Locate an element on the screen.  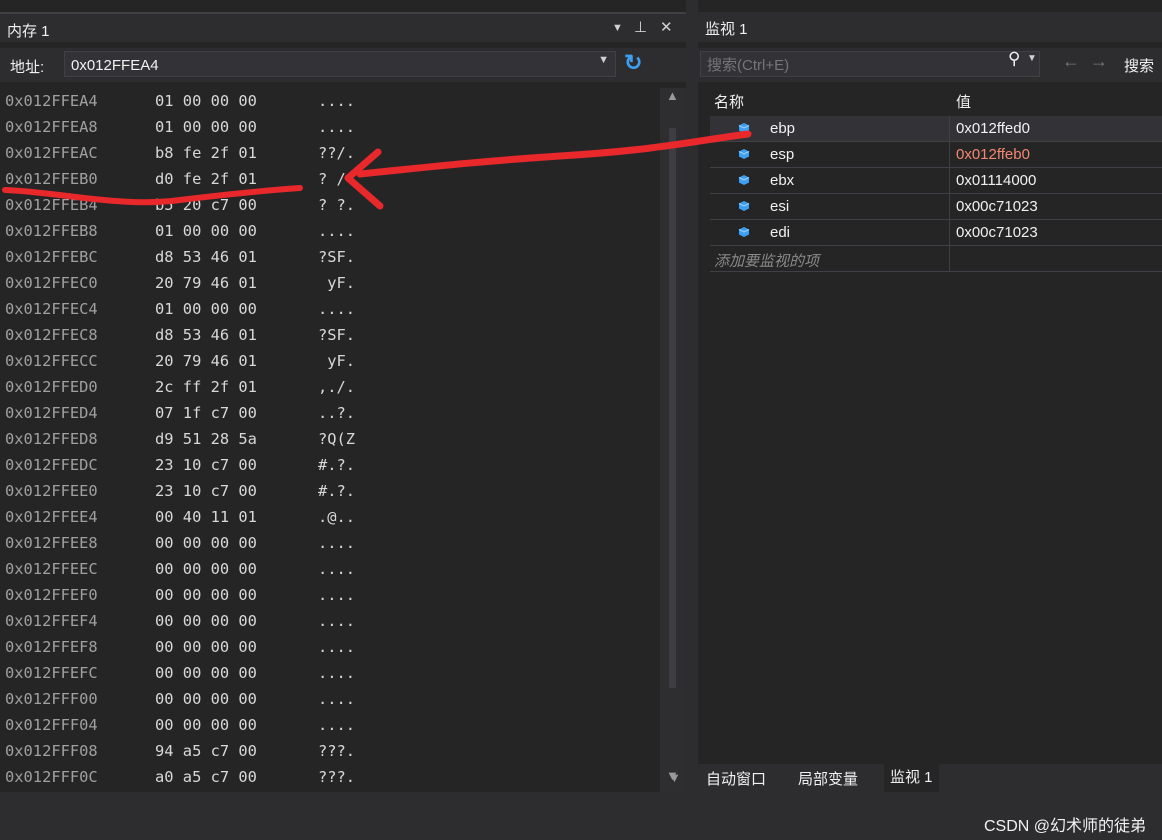
memory-hex-bytes: d9 51 28 5a is located at coordinates (206, 439).